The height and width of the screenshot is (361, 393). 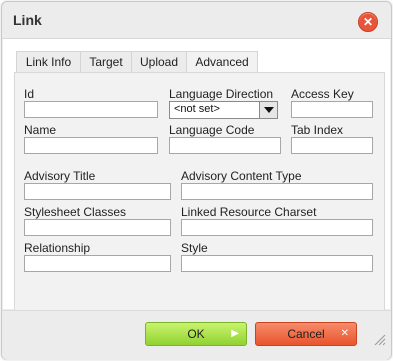 What do you see at coordinates (91, 145) in the screenshot?
I see `name-input` at bounding box center [91, 145].